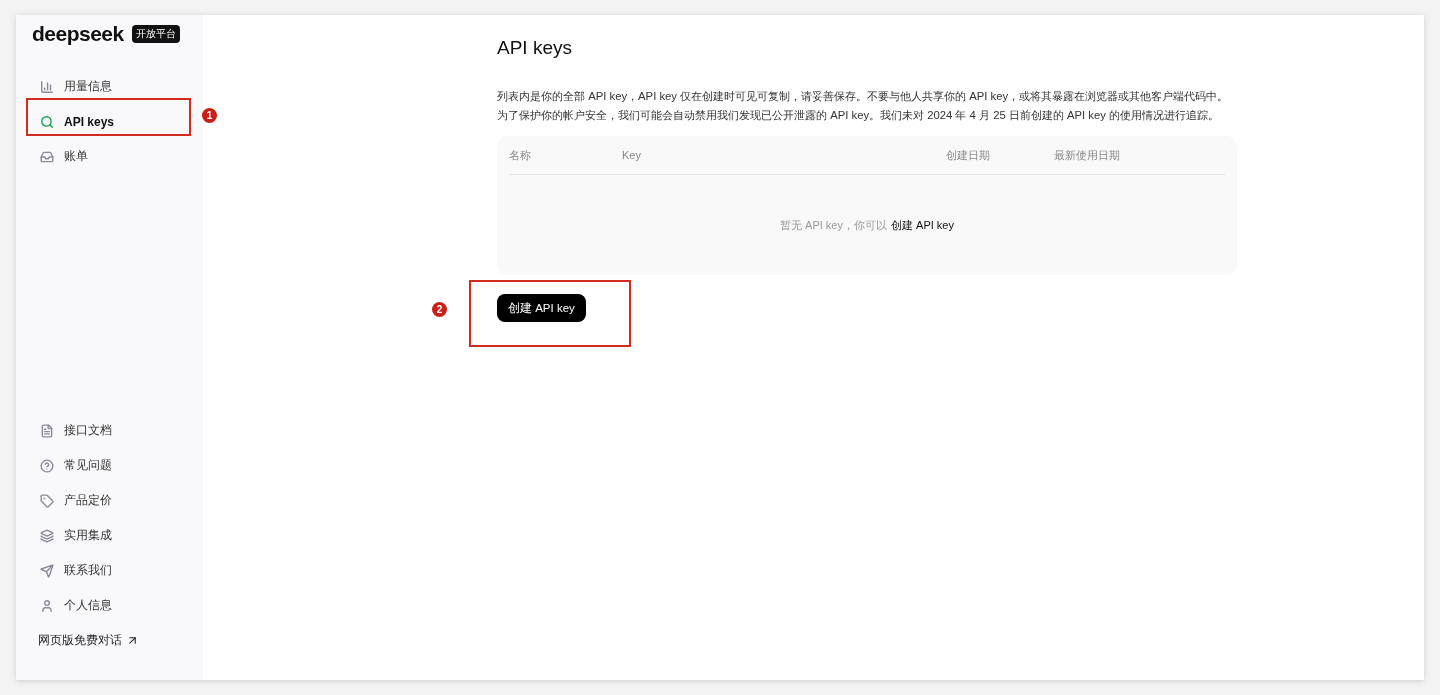 Image resolution: width=1440 pixels, height=695 pixels. Describe the element at coordinates (47, 605) in the screenshot. I see `user-icon` at that location.